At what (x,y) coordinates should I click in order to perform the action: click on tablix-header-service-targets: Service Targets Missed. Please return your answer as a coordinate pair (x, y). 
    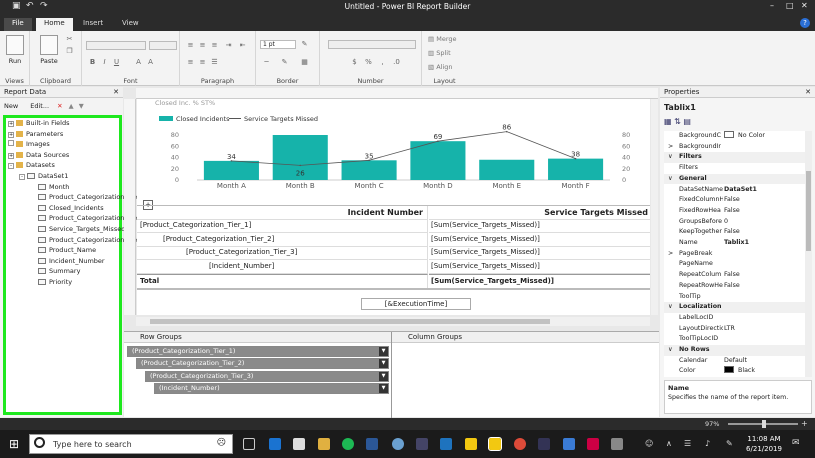
    Looking at the image, I should click on (539, 213).